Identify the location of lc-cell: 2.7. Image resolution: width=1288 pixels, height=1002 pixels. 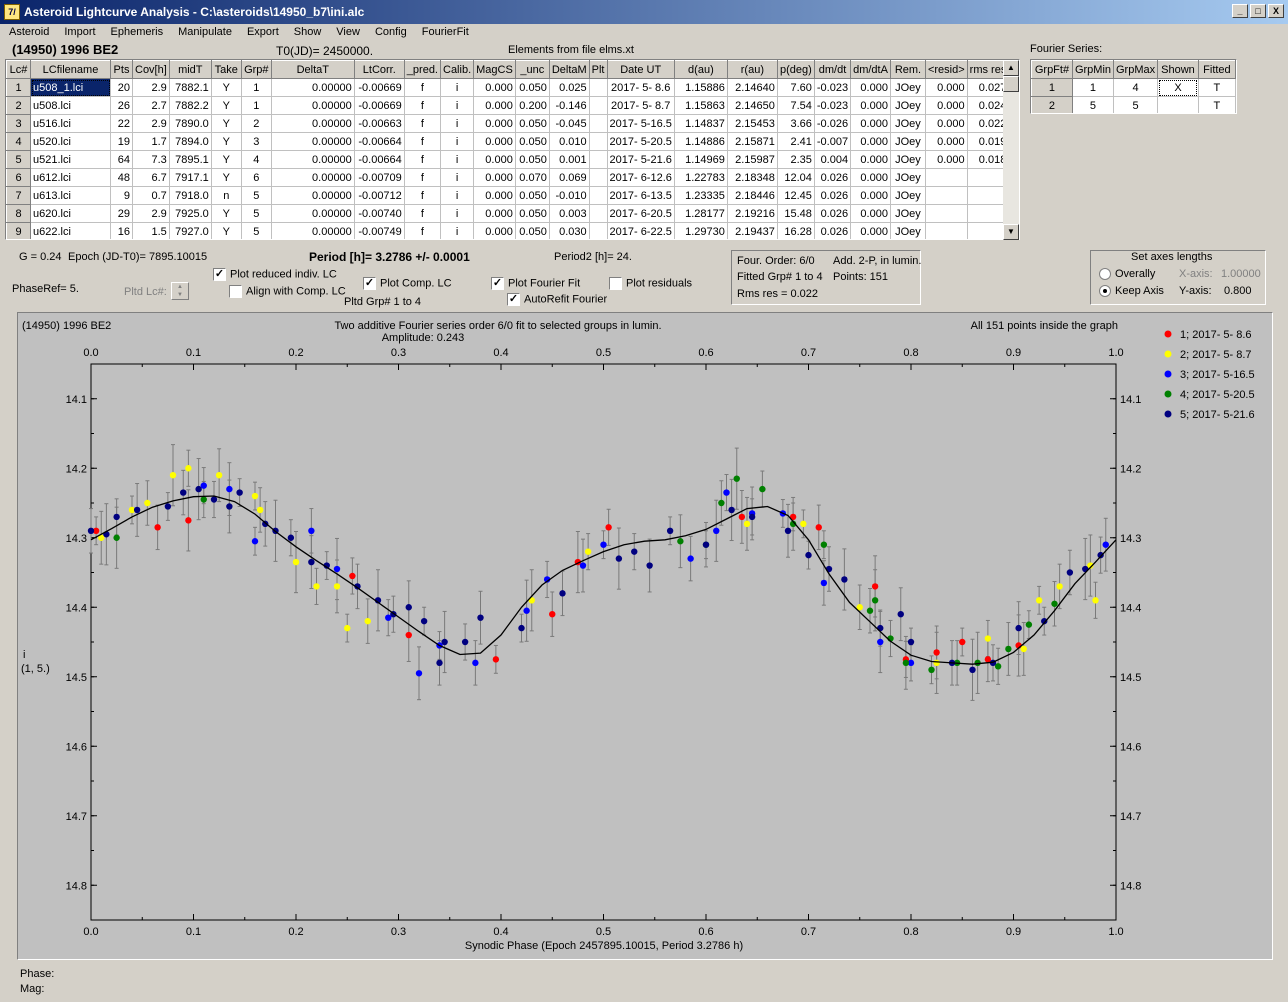
(151, 105).